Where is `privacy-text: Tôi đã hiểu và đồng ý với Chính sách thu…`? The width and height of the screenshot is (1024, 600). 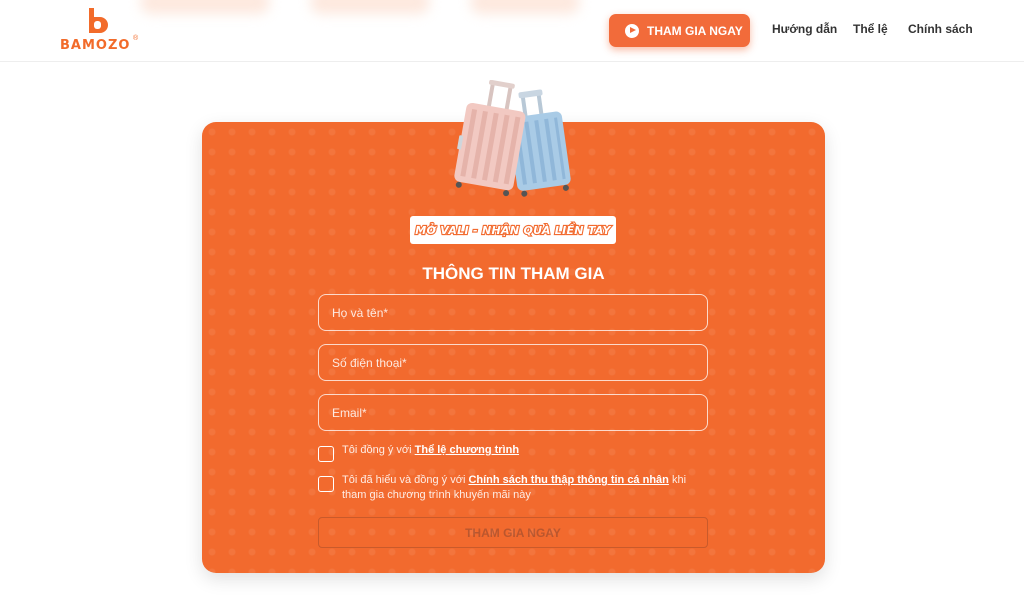
privacy-text: Tôi đã hiểu và đồng ý với Chính sách thu… is located at coordinates (524, 488).